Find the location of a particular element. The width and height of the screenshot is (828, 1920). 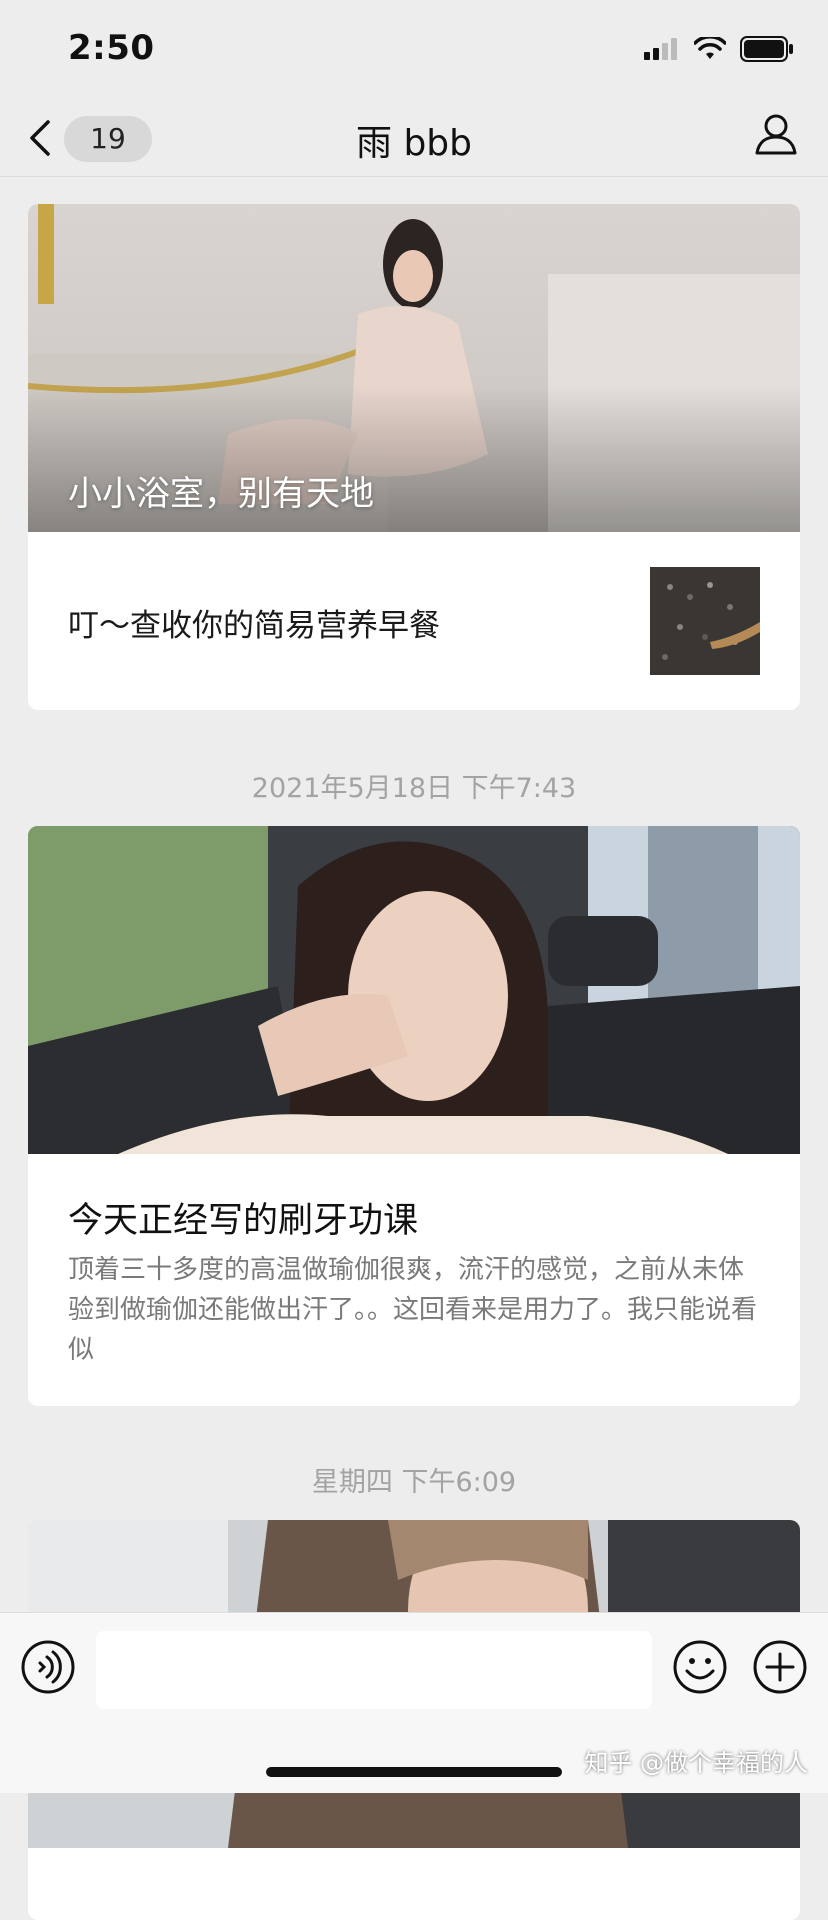

status-icons is located at coordinates (719, 49).